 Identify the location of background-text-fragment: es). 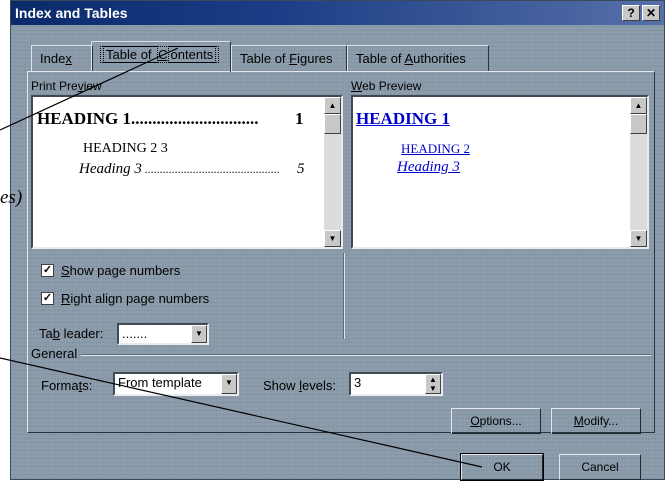
(11, 198).